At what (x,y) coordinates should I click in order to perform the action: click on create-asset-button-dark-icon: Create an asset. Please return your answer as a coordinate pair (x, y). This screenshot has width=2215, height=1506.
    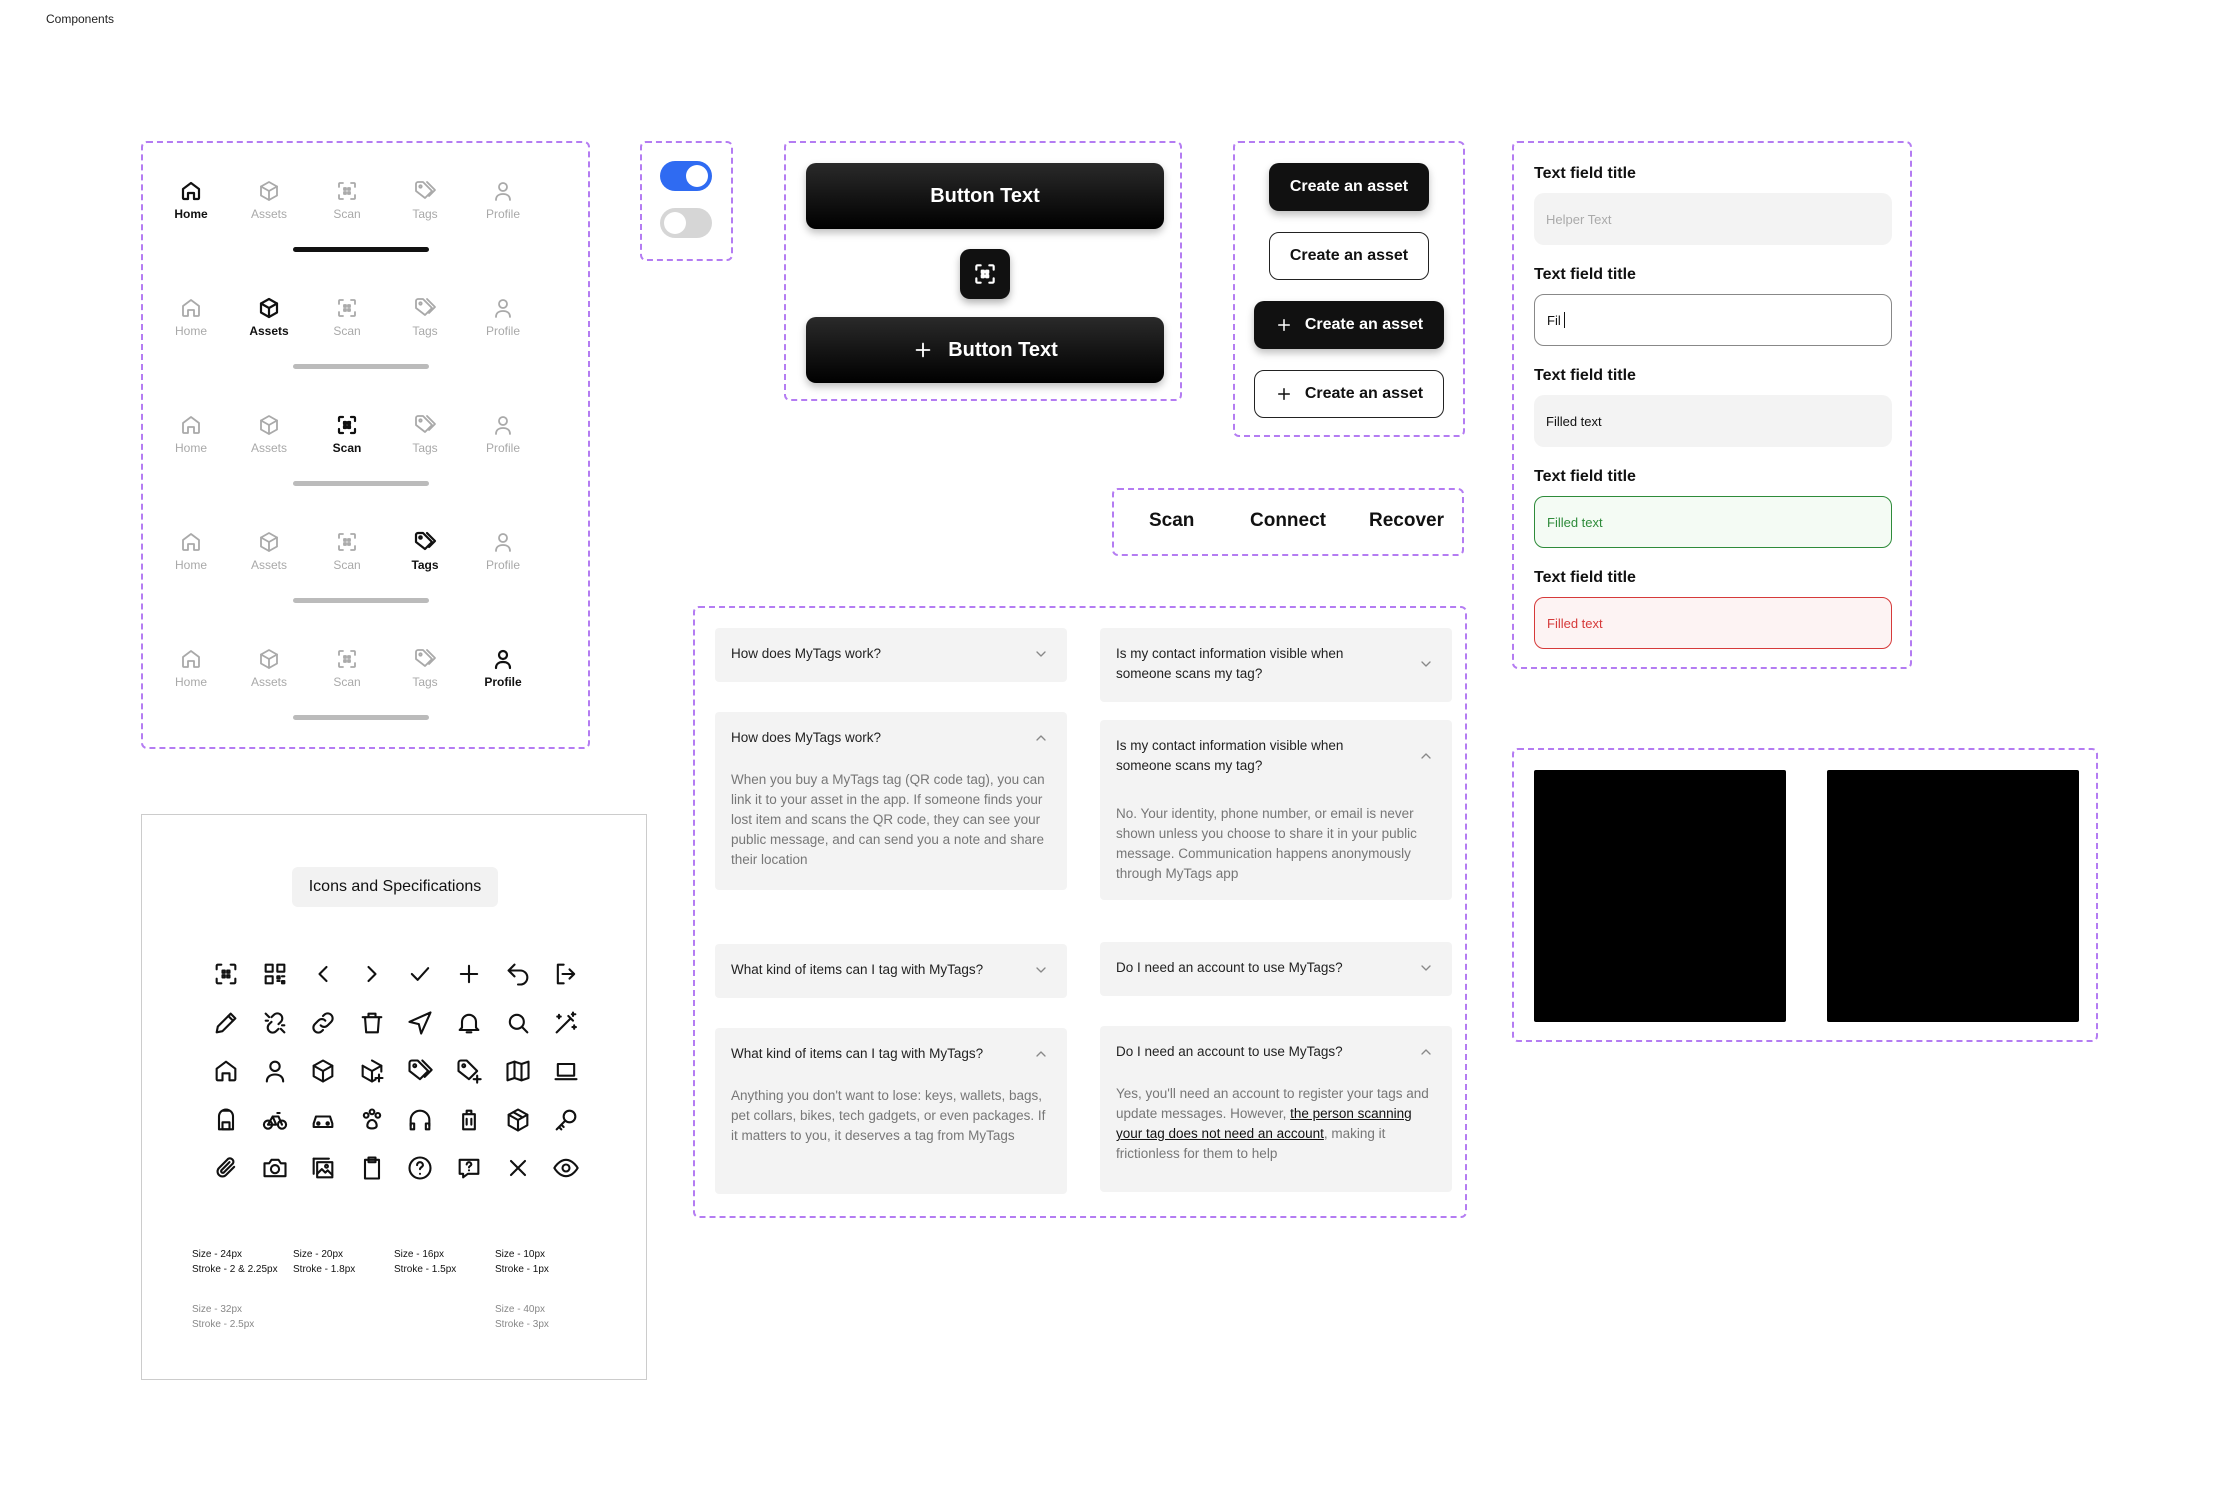
    Looking at the image, I should click on (1349, 325).